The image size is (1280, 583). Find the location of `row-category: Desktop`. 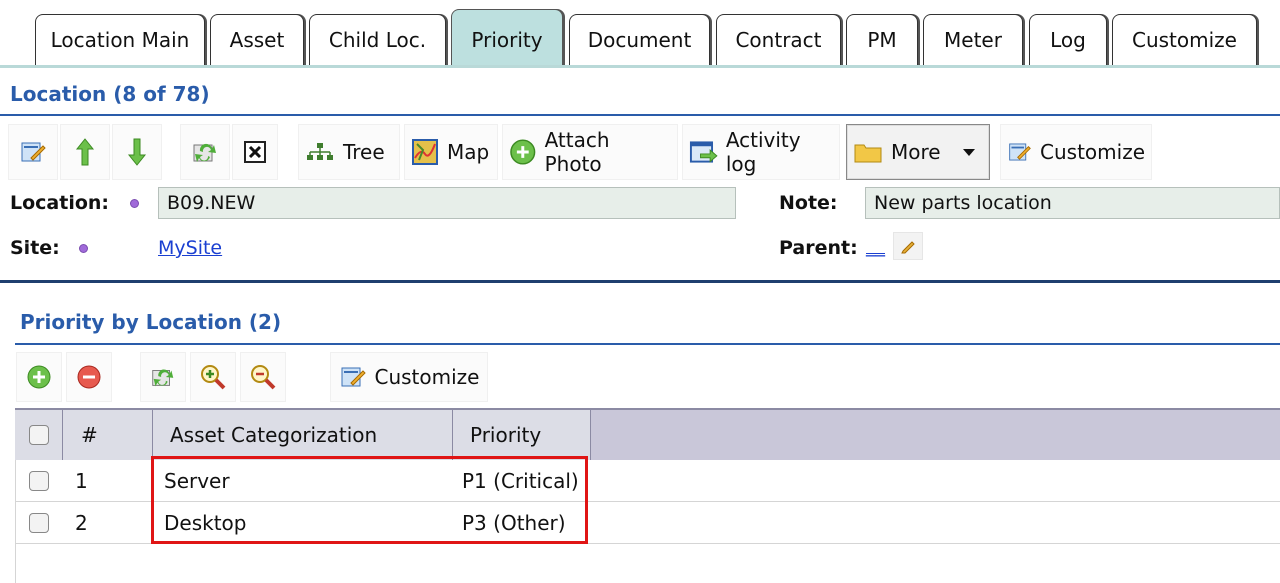

row-category: Desktop is located at coordinates (205, 523).